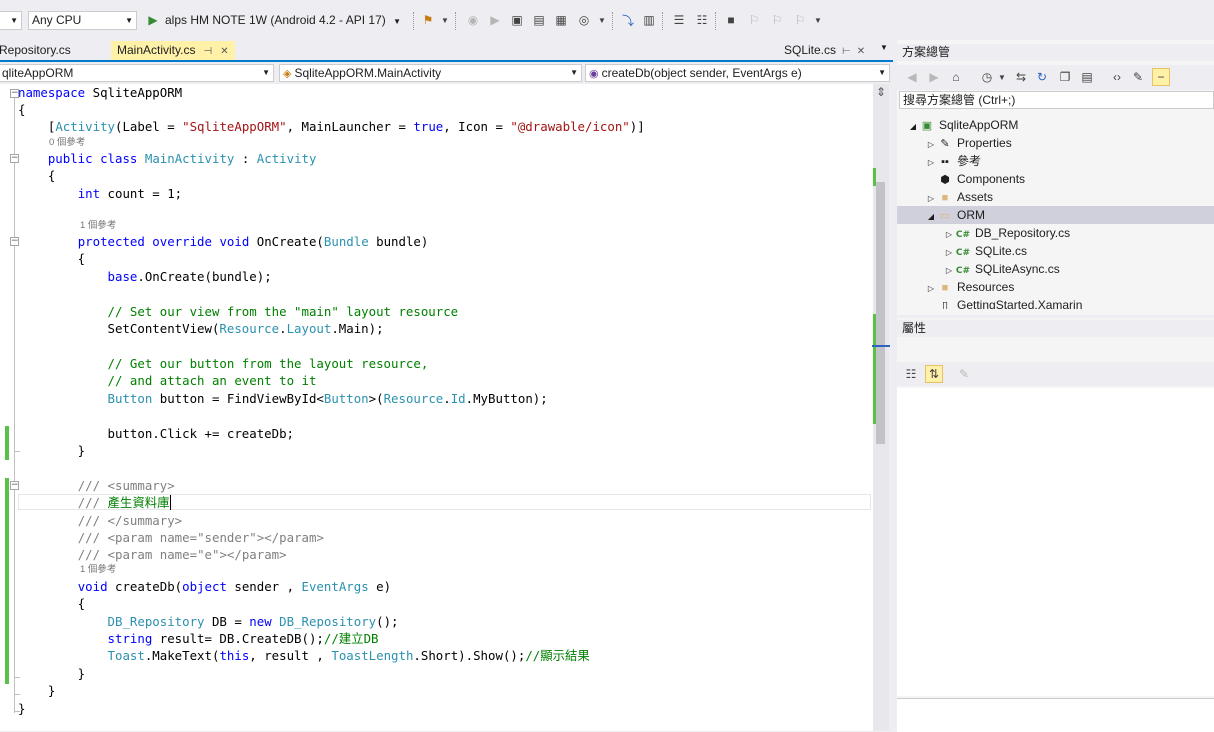 Image resolution: width=1214 pixels, height=732 pixels. What do you see at coordinates (473, 20) in the screenshot?
I see `pause-icon: ◉` at bounding box center [473, 20].